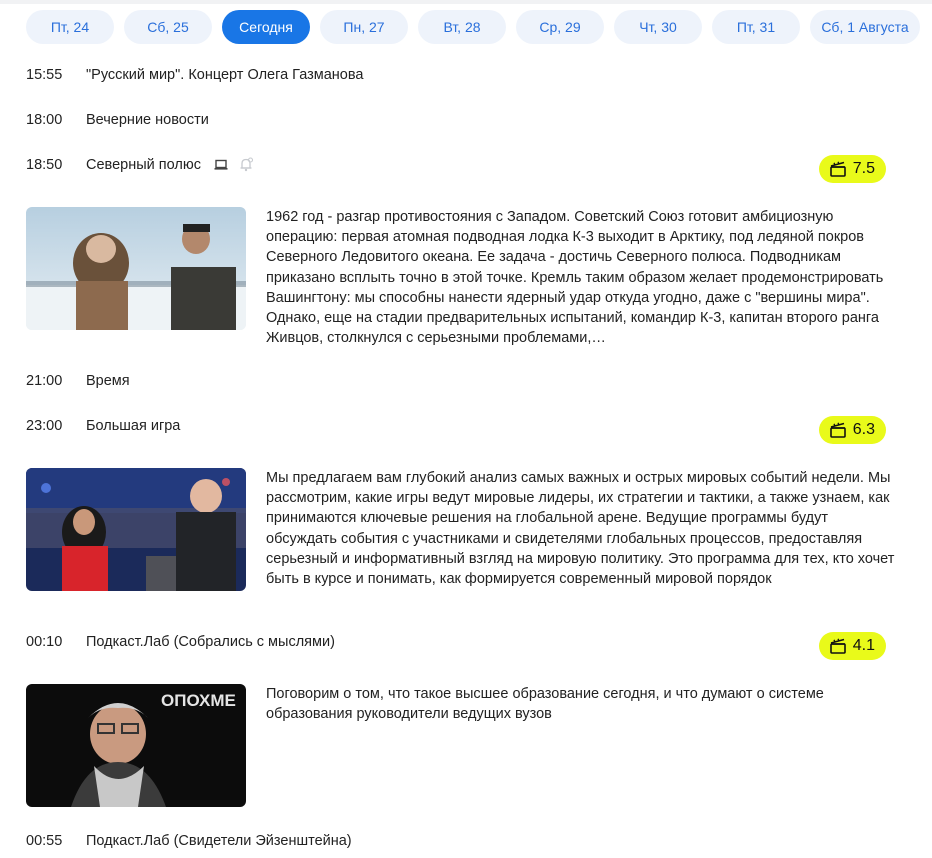 This screenshot has height=858, width=932. Describe the element at coordinates (210, 642) in the screenshot. I see `program-title: Подкаст.Лаб (Собрались с мыслями)` at that location.